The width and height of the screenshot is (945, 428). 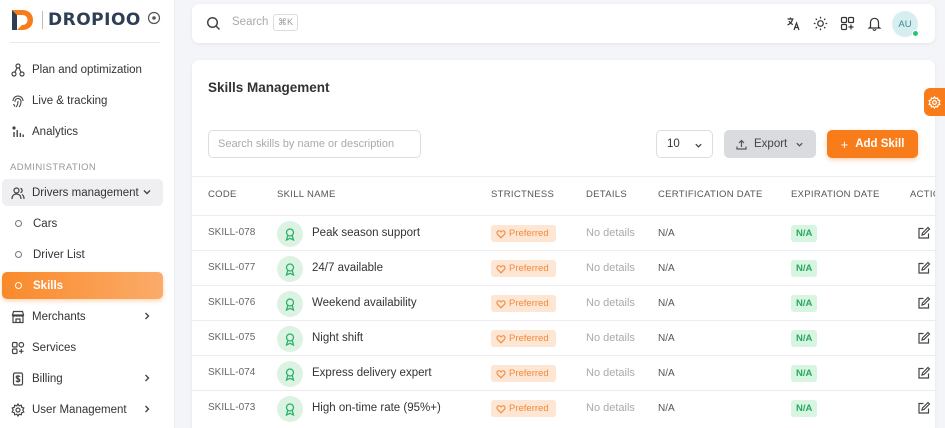 I want to click on skill-name: High on-time rate (95%+), so click(x=376, y=408).